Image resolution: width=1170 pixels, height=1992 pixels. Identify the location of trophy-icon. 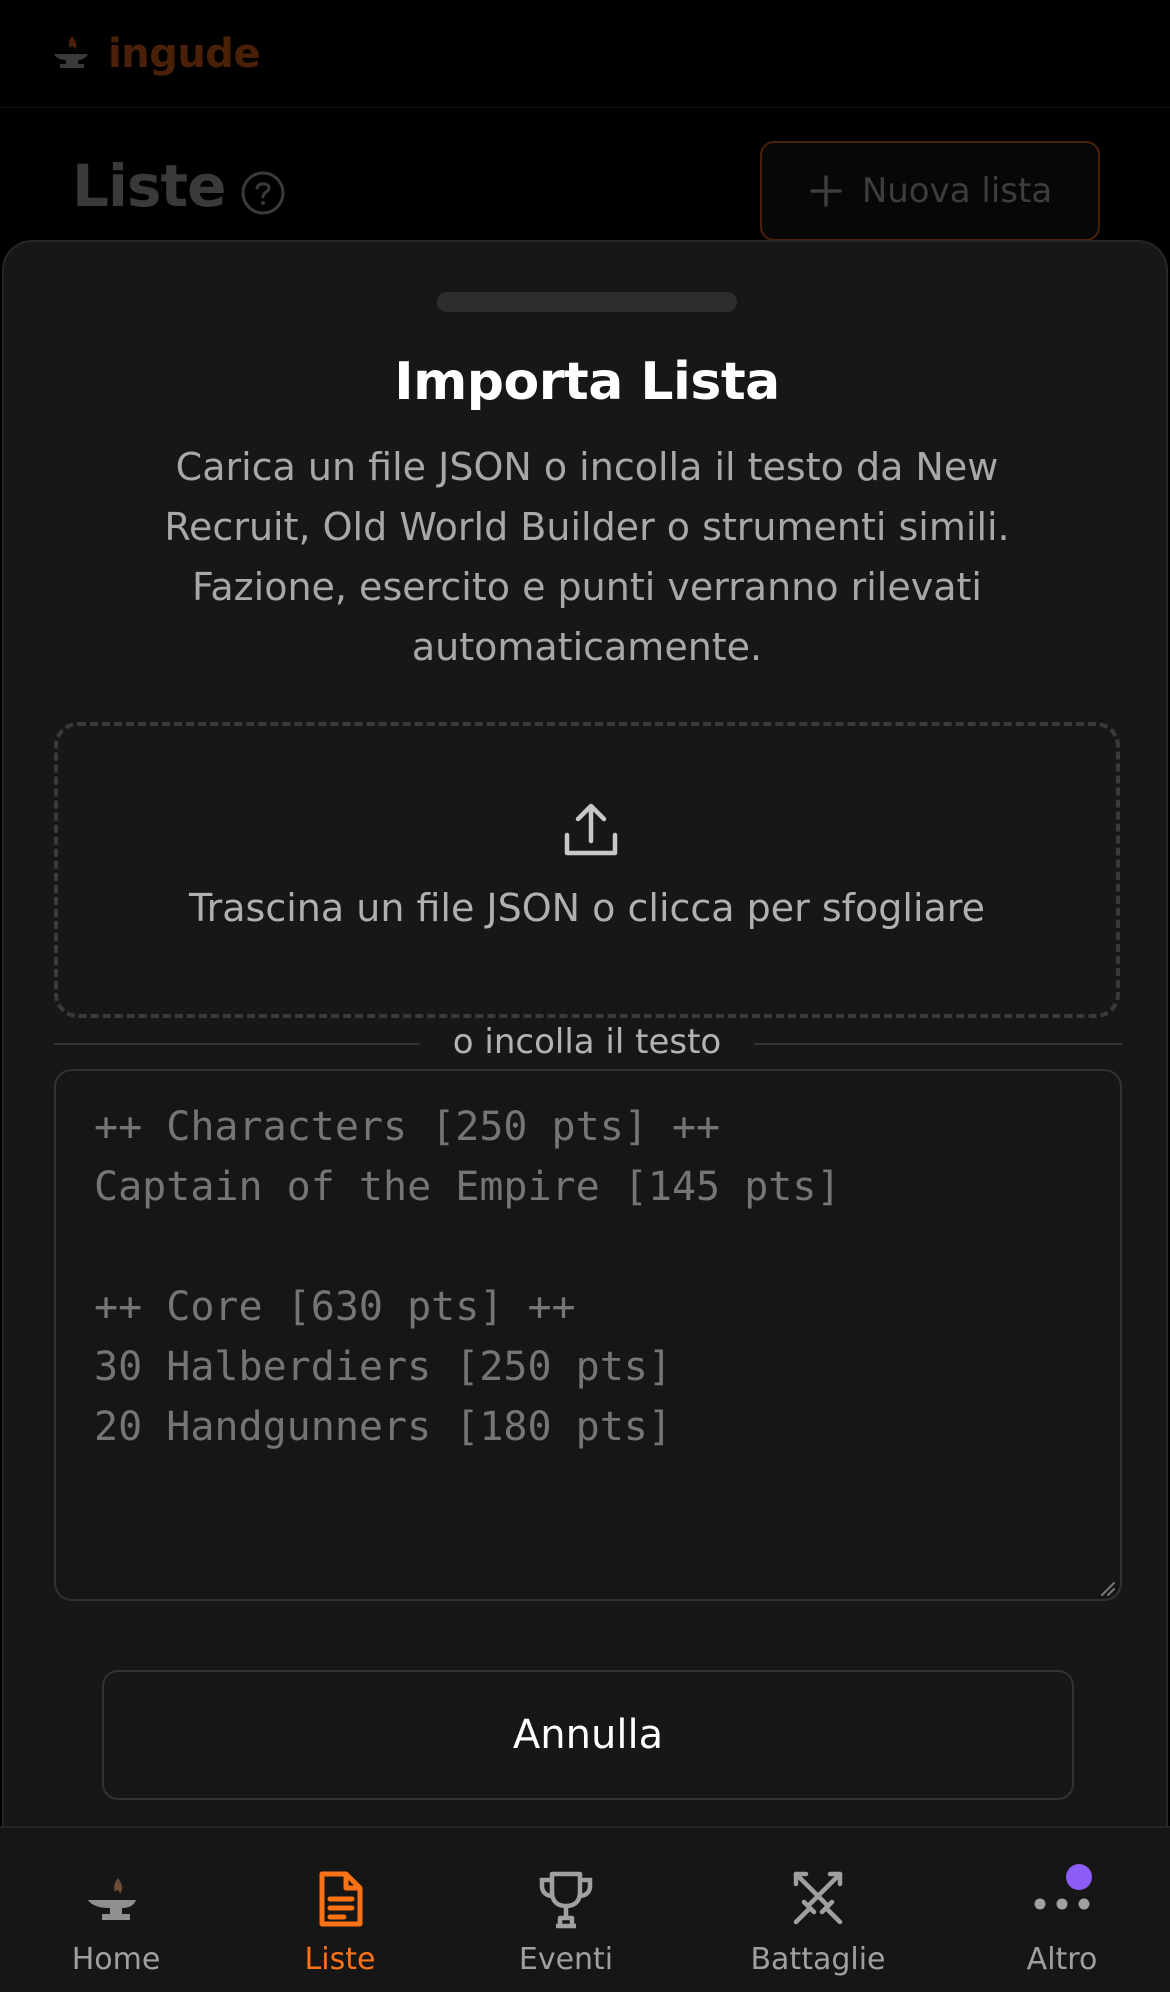
(566, 1900).